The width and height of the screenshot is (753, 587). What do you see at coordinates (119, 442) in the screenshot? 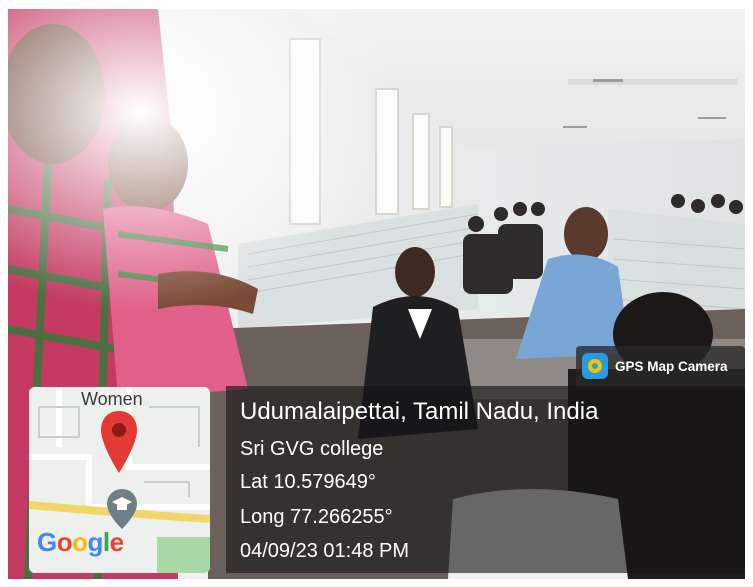
I see `map-pin-icon` at bounding box center [119, 442].